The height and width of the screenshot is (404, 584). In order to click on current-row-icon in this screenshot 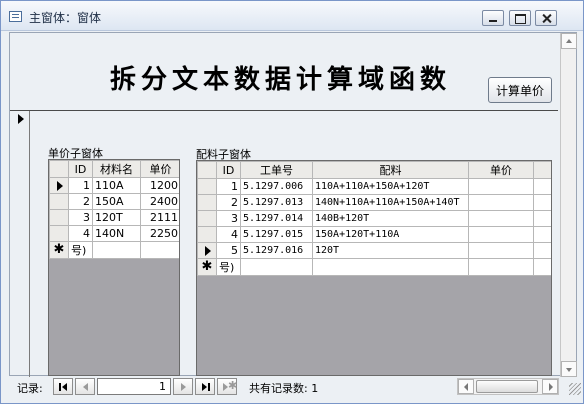, I will do `click(208, 251)`.